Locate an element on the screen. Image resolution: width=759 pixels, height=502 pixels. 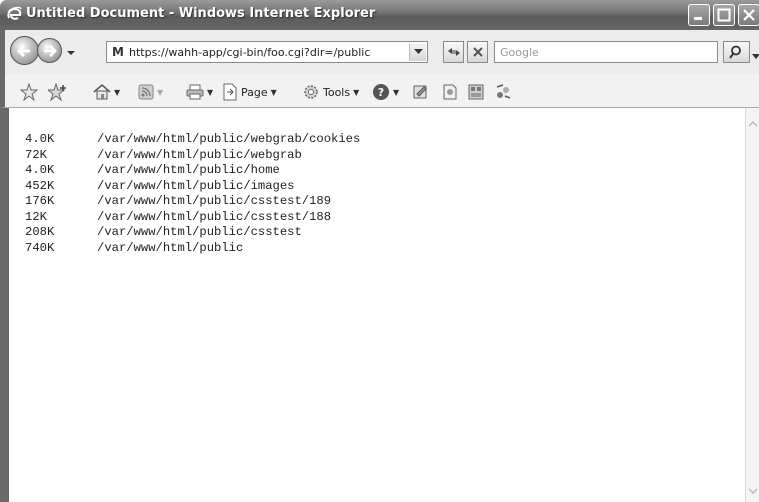
blog-icon is located at coordinates (476, 92).